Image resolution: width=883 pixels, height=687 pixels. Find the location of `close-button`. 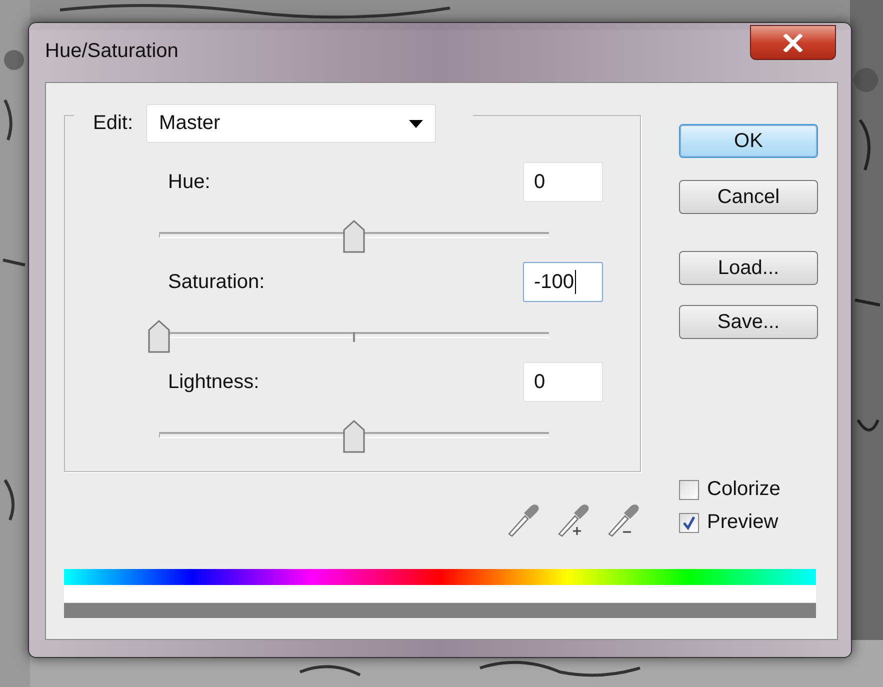

close-button is located at coordinates (793, 42).